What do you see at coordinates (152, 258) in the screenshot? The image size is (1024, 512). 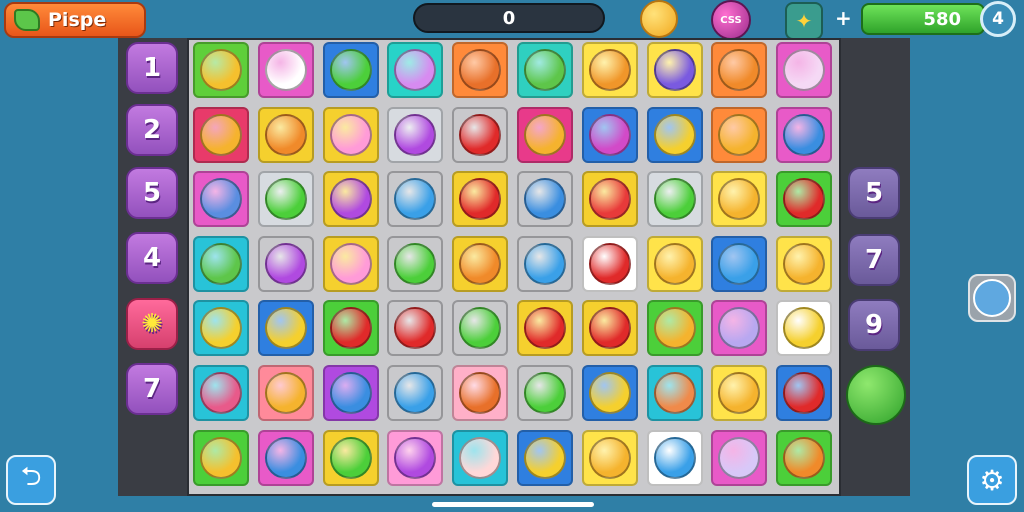 I see `left-number-button: 4` at bounding box center [152, 258].